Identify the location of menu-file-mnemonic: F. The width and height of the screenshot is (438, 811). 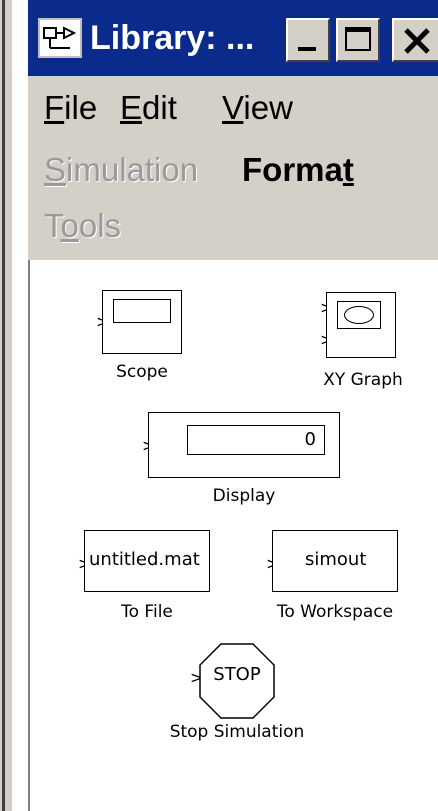
(54, 107).